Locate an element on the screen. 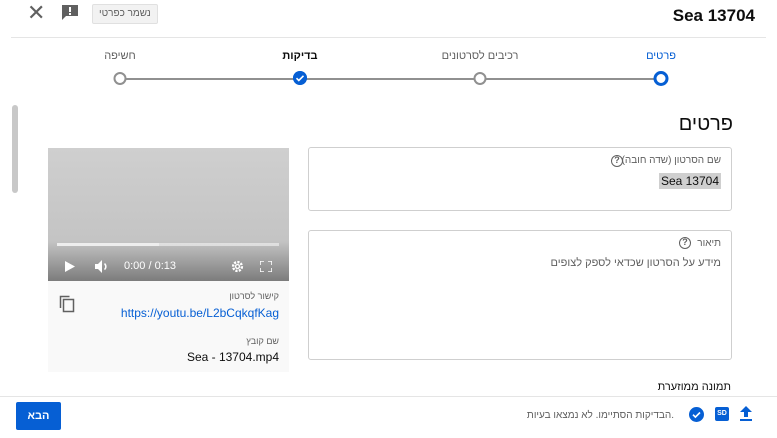 The width and height of the screenshot is (777, 438). step-details-label: פרטים is located at coordinates (661, 56).